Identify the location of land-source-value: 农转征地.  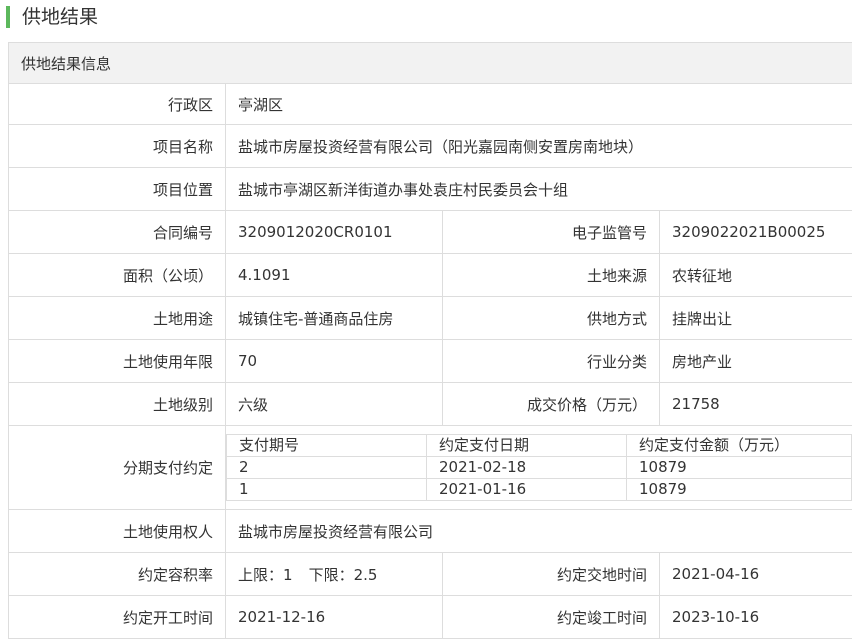
(756, 275).